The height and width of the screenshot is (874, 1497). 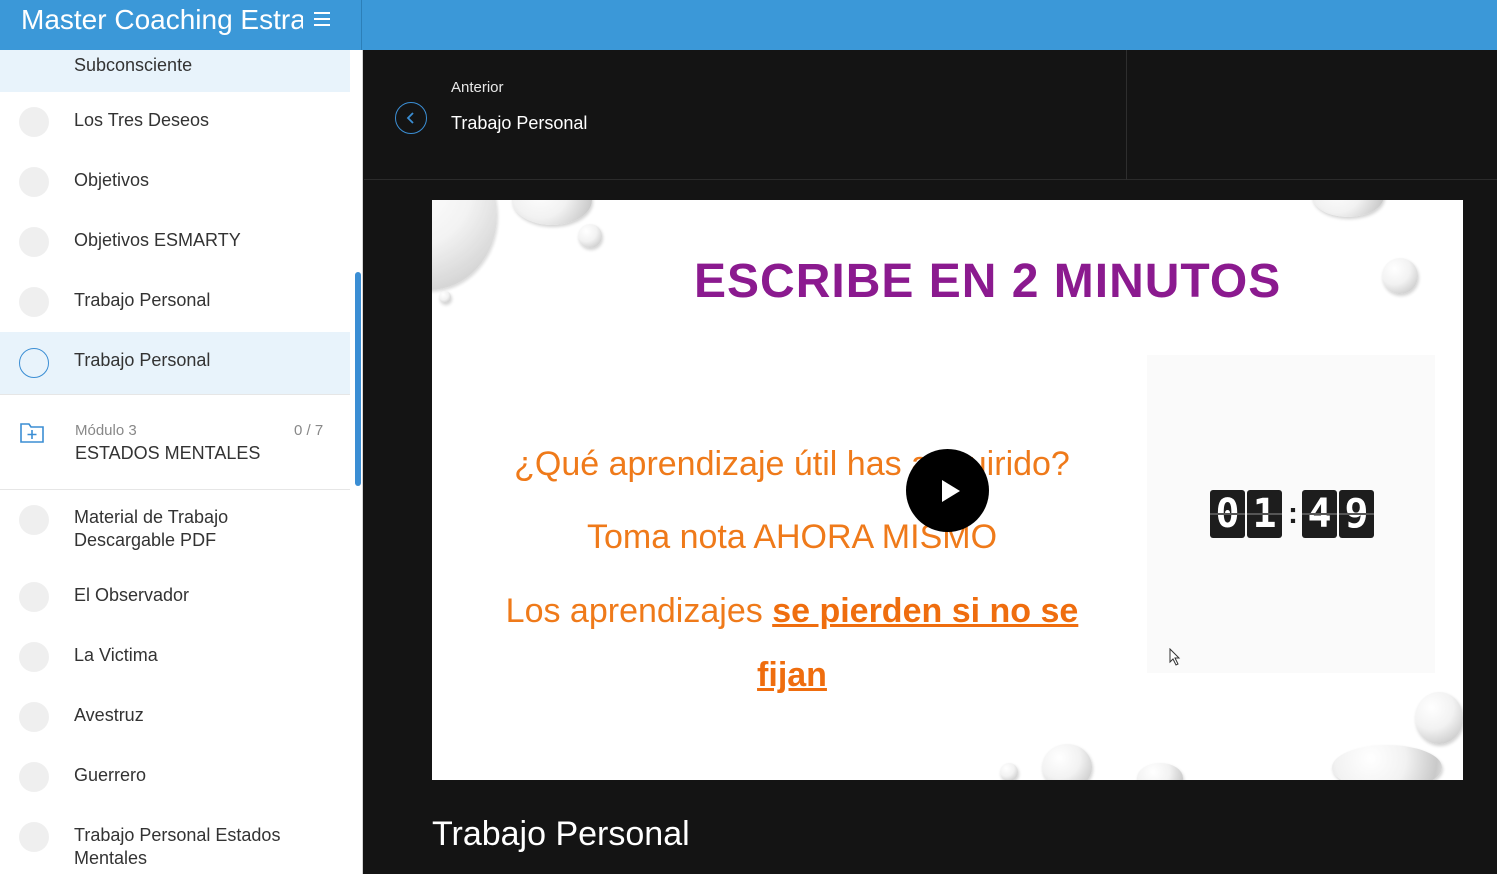 I want to click on sidebar-lesson: Trabajo Personal, so click(x=175, y=302).